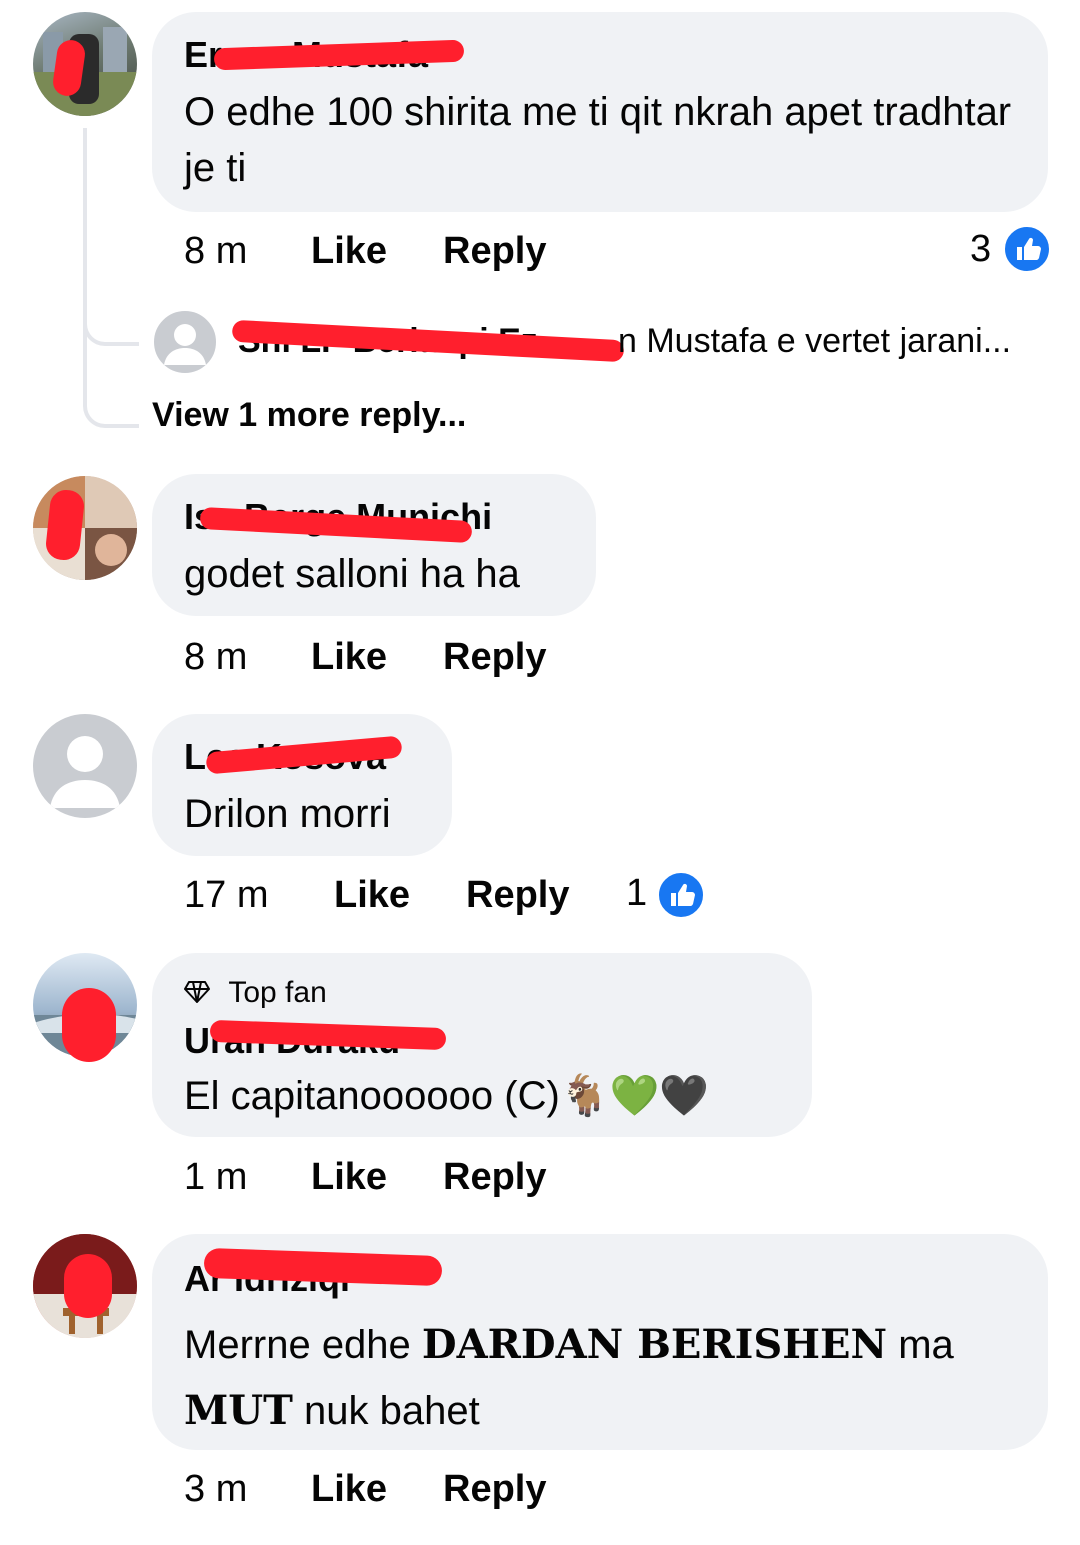 The width and height of the screenshot is (1080, 1545). Describe the element at coordinates (372, 1096) in the screenshot. I see `comment-text-main: El capitanoooooo (C)` at that location.